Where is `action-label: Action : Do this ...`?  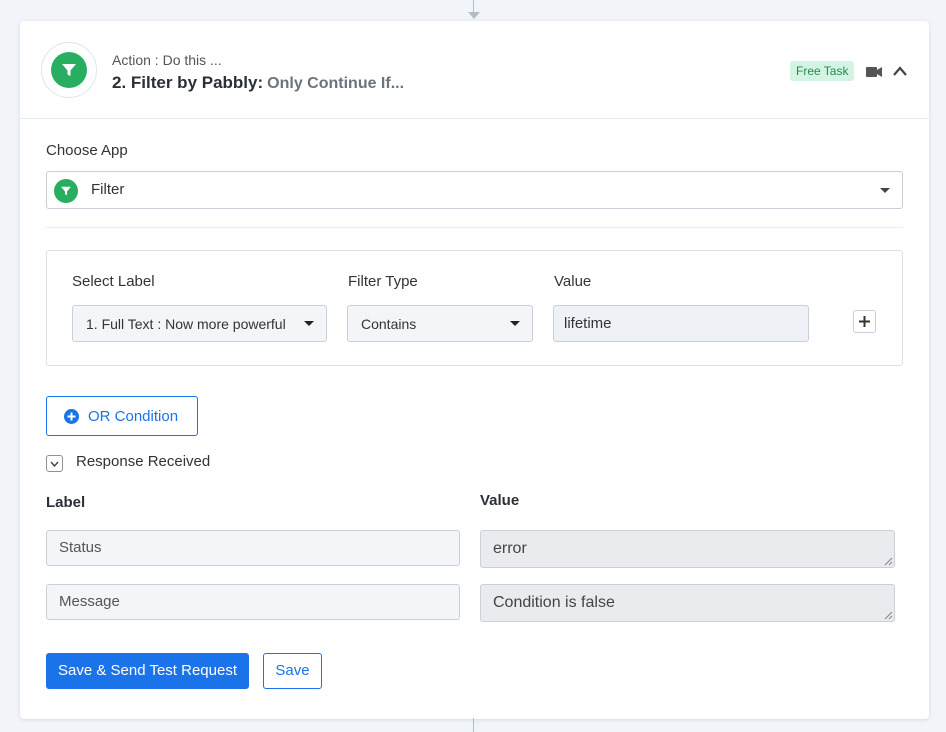 action-label: Action : Do this ... is located at coordinates (167, 60).